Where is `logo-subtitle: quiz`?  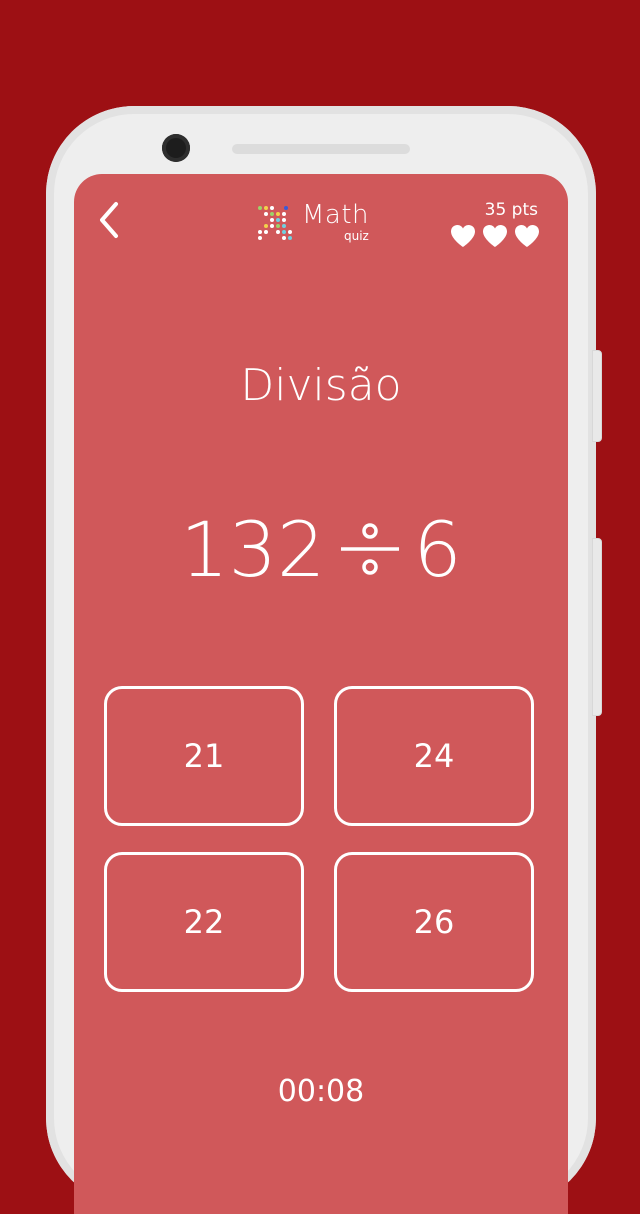 logo-subtitle: quiz is located at coordinates (356, 236).